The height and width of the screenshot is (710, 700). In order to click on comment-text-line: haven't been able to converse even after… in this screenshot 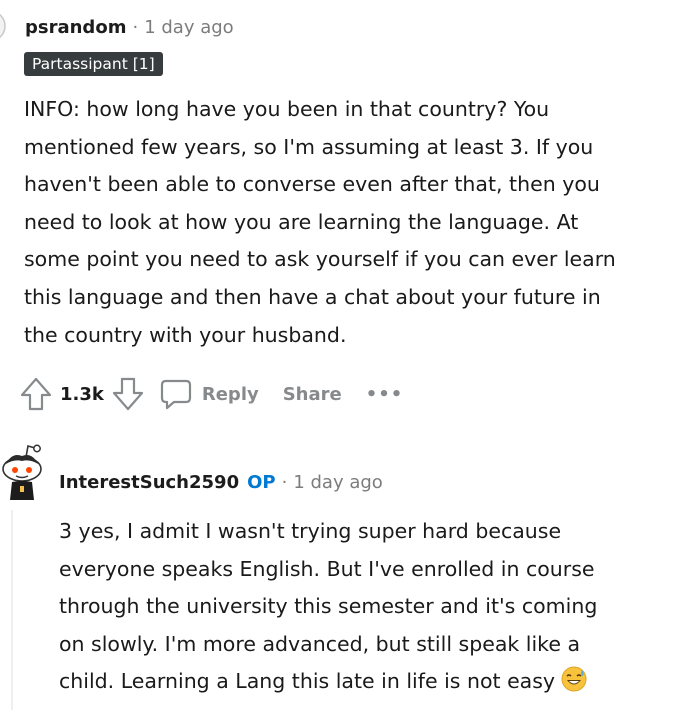, I will do `click(312, 184)`.